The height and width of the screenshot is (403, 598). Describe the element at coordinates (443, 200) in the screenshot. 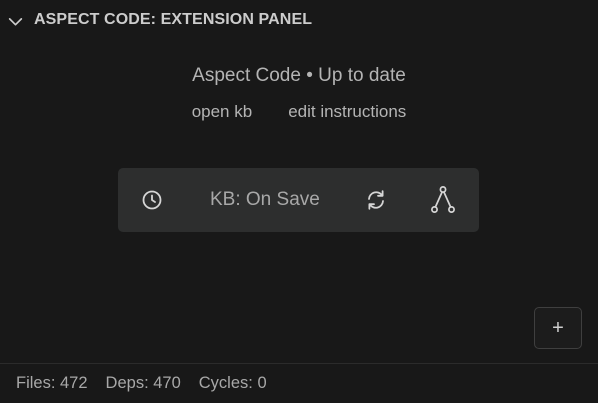

I see `graph-icon` at that location.